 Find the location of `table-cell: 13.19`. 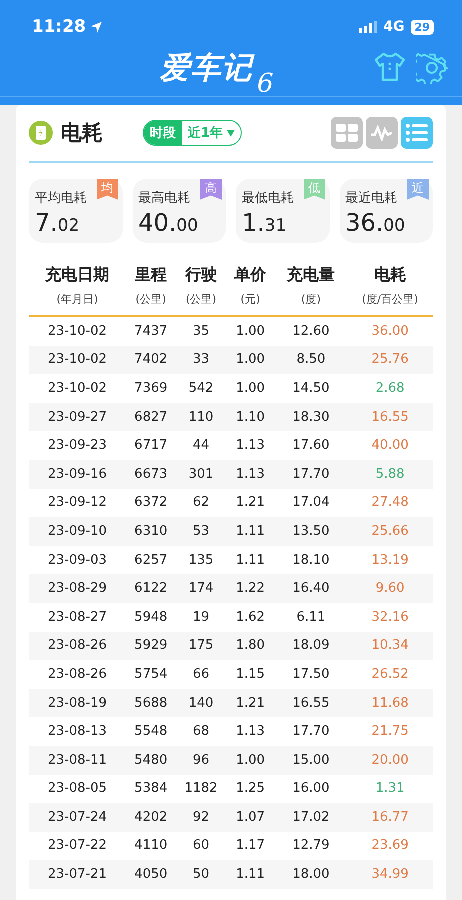

table-cell: 13.19 is located at coordinates (390, 560).